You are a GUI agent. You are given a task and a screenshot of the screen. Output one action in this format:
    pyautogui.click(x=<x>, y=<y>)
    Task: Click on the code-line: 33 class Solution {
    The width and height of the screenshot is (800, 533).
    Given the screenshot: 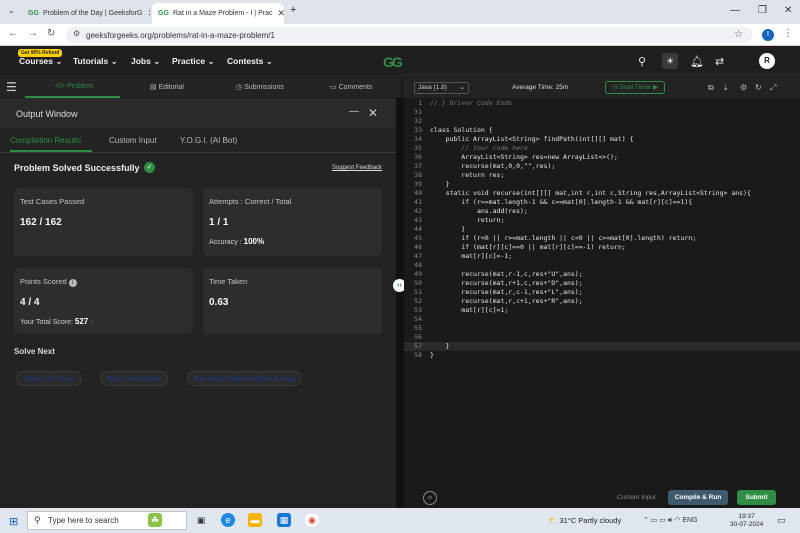 What is the action you would take?
    pyautogui.click(x=602, y=130)
    